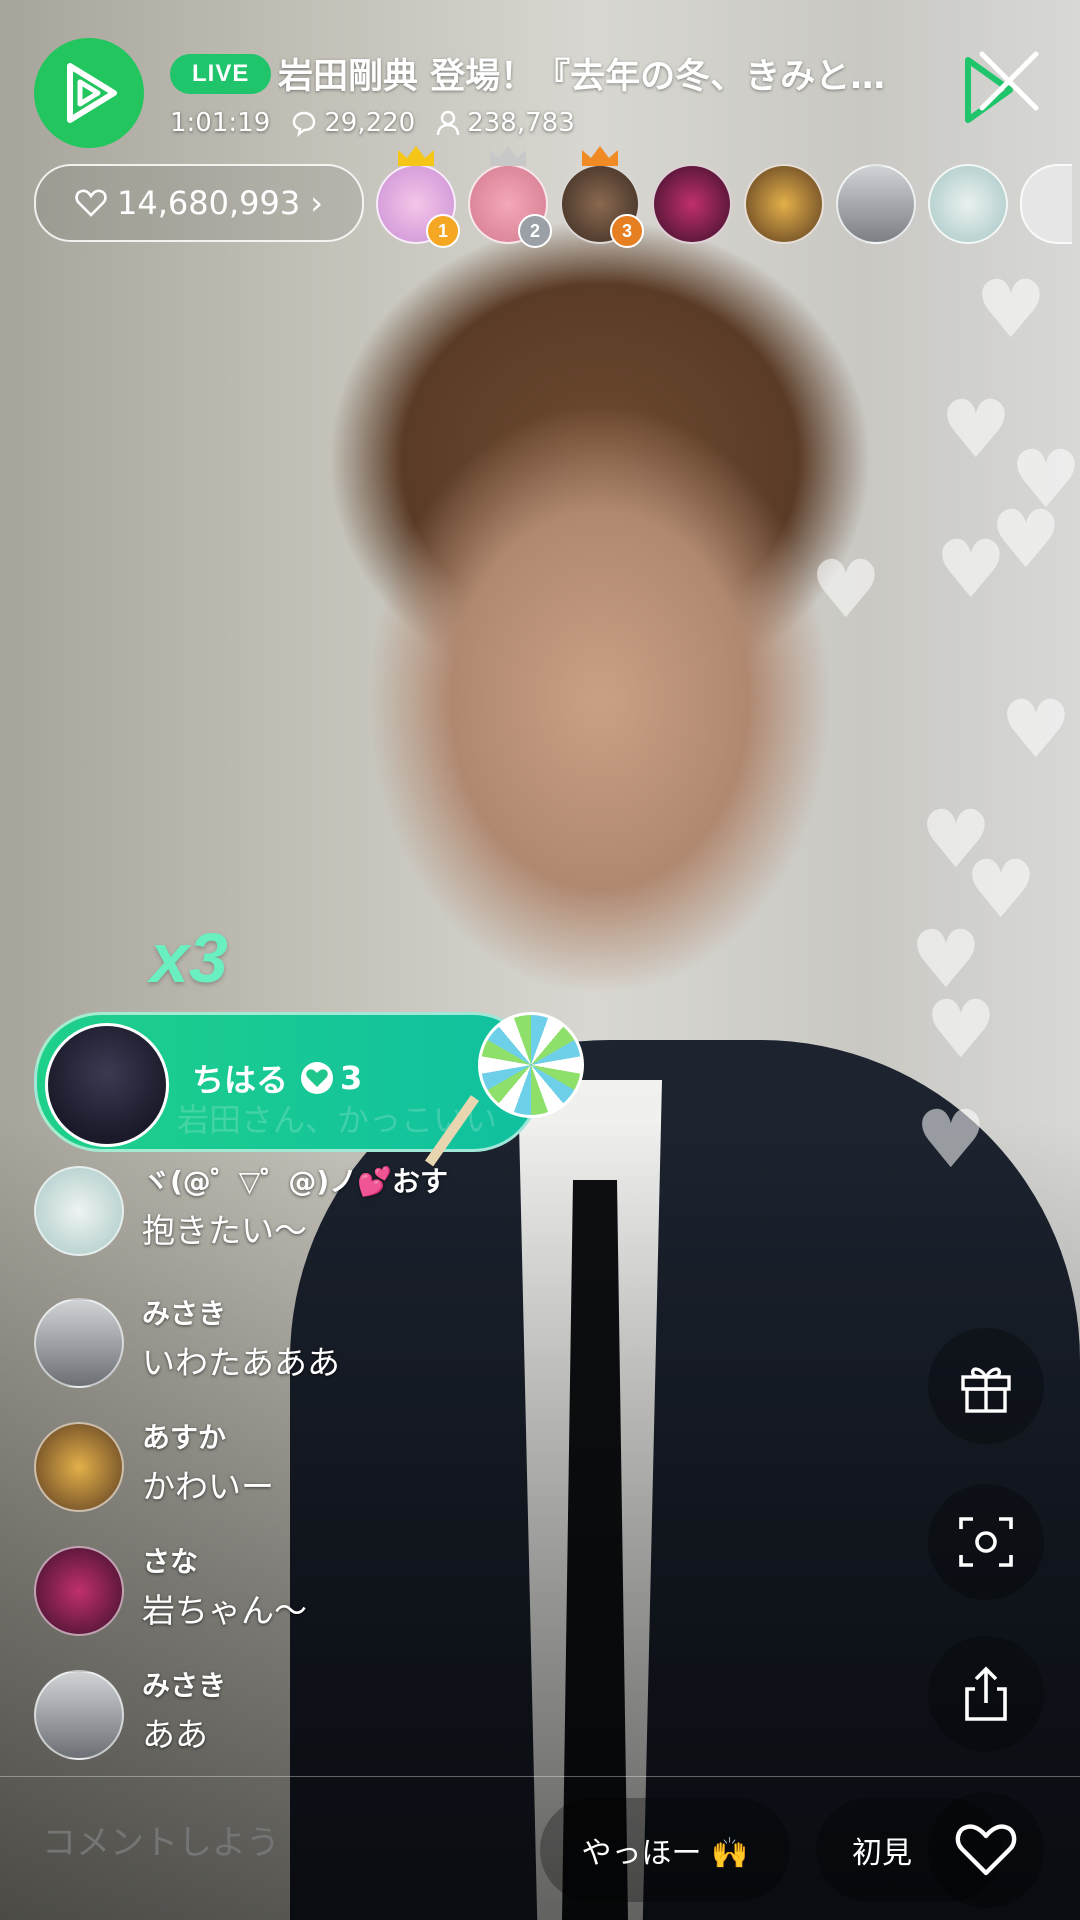  I want to click on comment-text: いわたあああ, so click(241, 1362).